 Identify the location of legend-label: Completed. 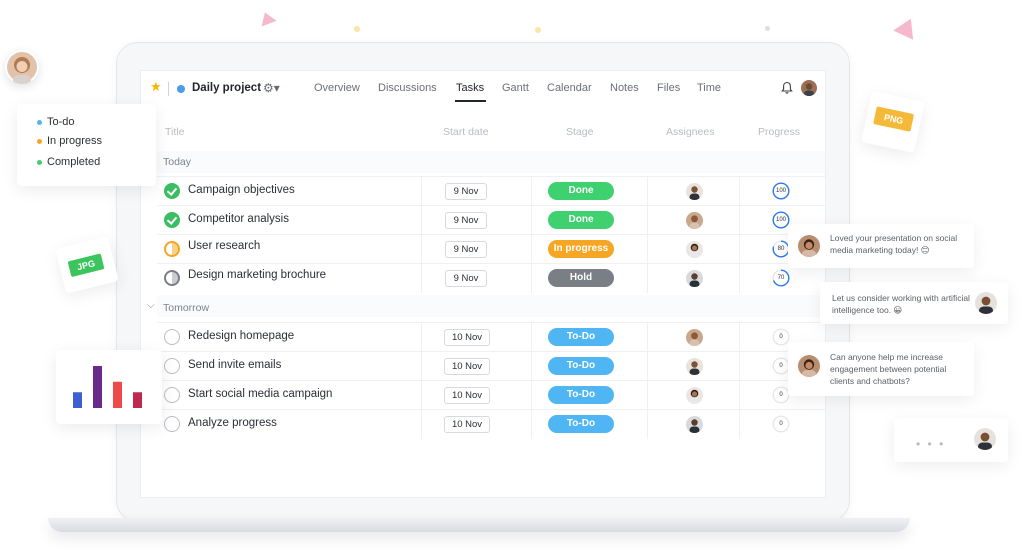
(74, 162).